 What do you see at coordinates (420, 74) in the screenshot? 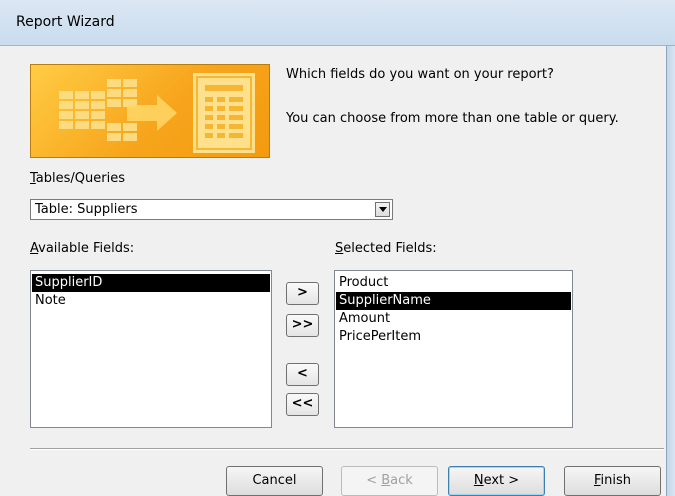
I see `wizard-question: Which fields do you want on your report?` at bounding box center [420, 74].